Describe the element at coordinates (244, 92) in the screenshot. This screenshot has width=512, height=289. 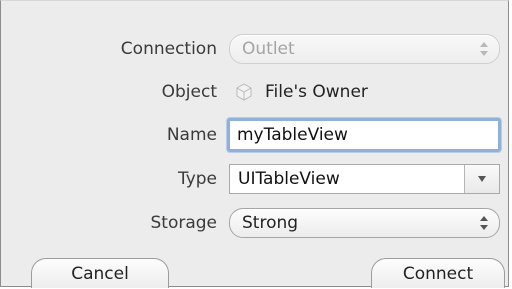
I see `cube-icon` at that location.